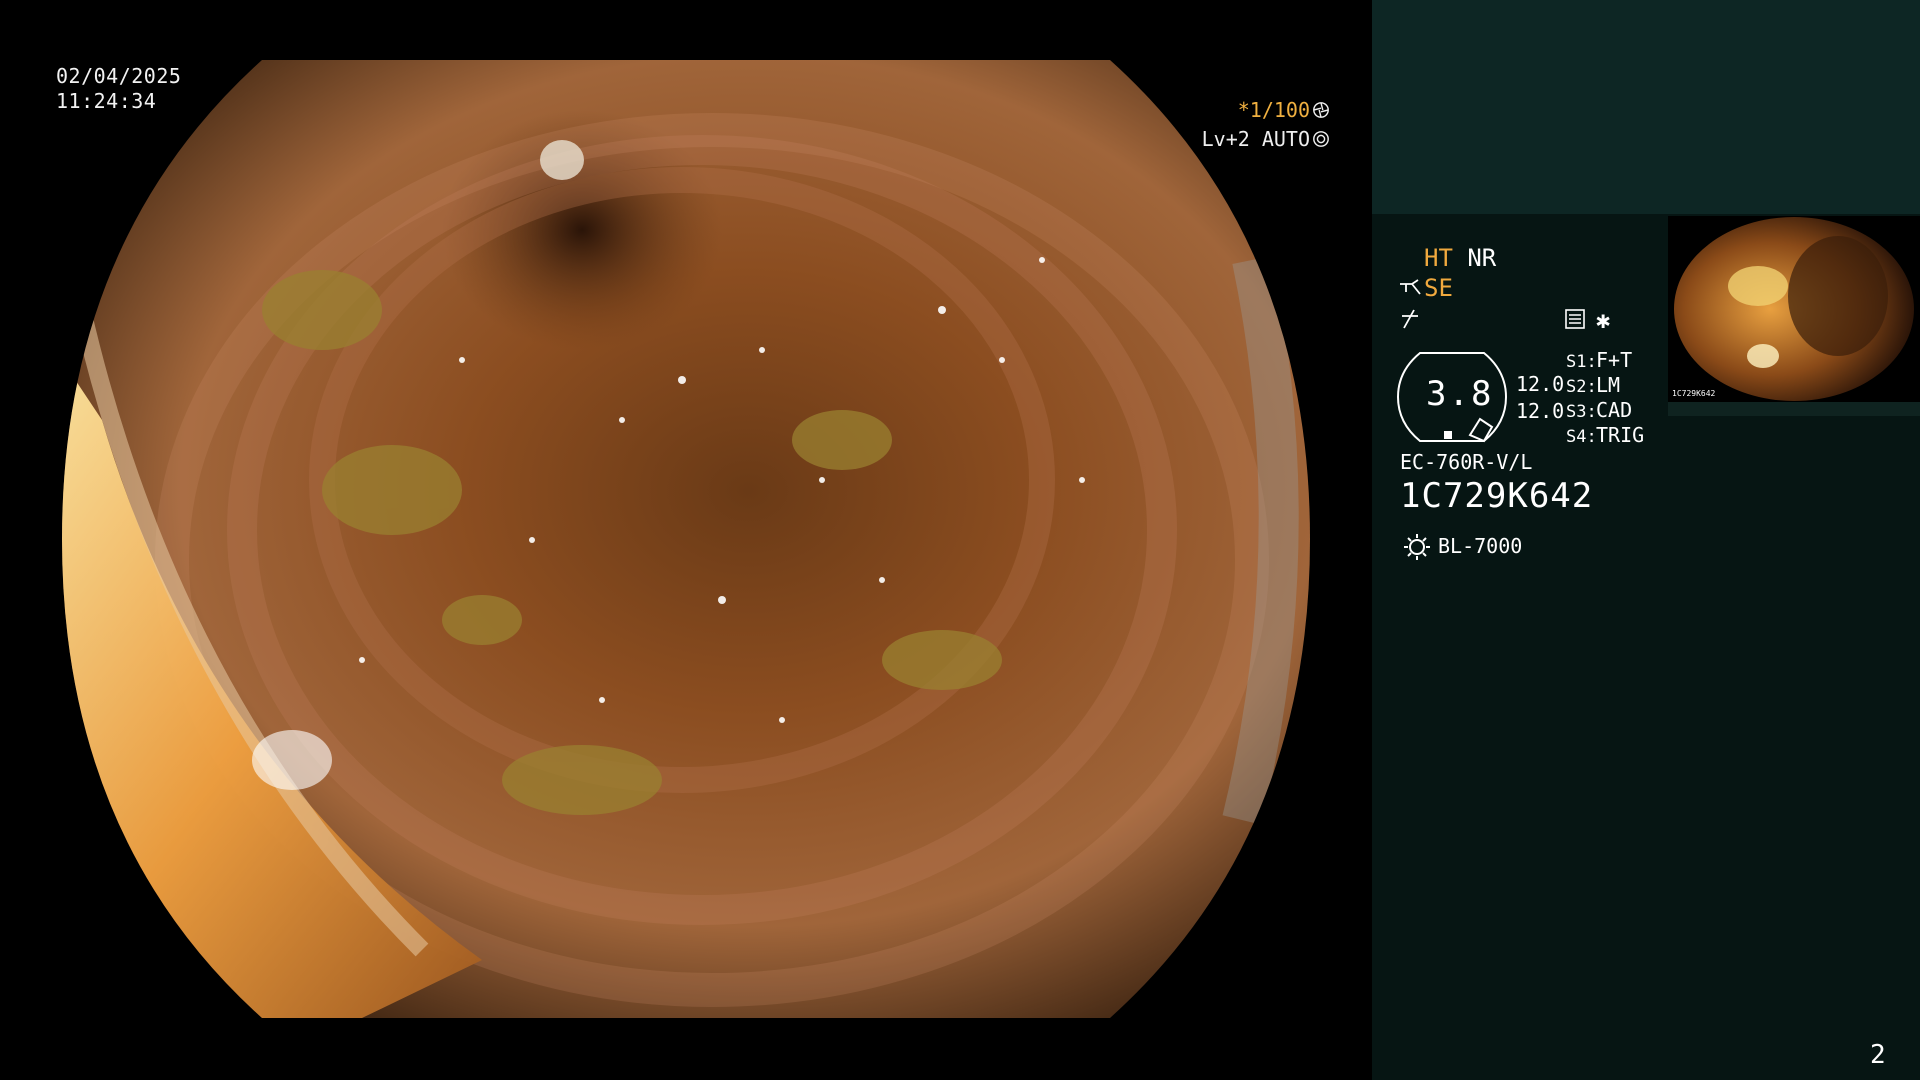 This screenshot has height=1080, width=1920. Describe the element at coordinates (1603, 320) in the screenshot. I see `asterisk-icon: ✱` at that location.